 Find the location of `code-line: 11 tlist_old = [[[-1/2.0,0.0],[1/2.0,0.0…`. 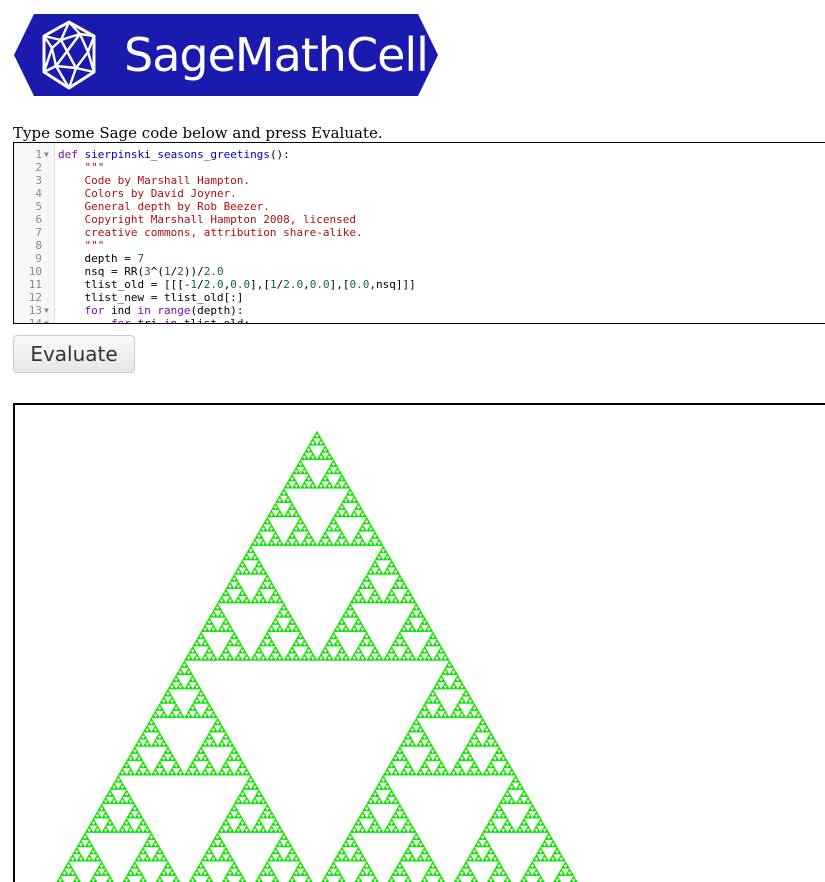

code-line: 11 tlist_old = [[[-1/2.0,0.0],[1/2.0,0.0… is located at coordinates (419, 284).